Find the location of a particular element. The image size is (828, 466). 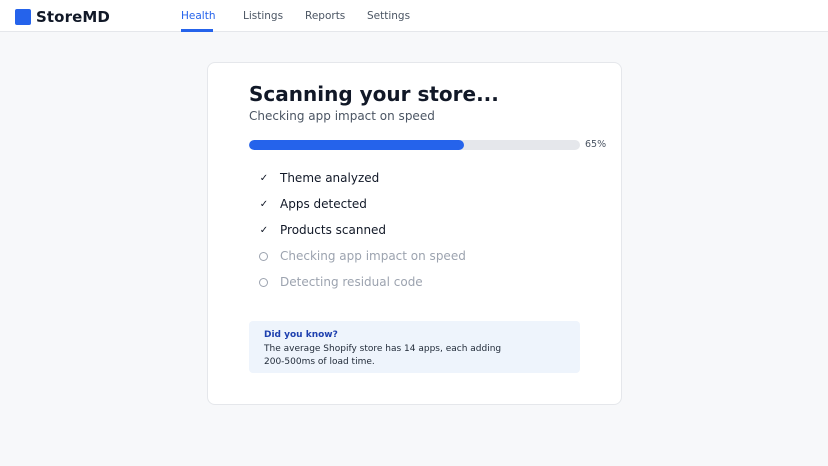

step-detecting-residual-code: Detecting residual code is located at coordinates (340, 282).